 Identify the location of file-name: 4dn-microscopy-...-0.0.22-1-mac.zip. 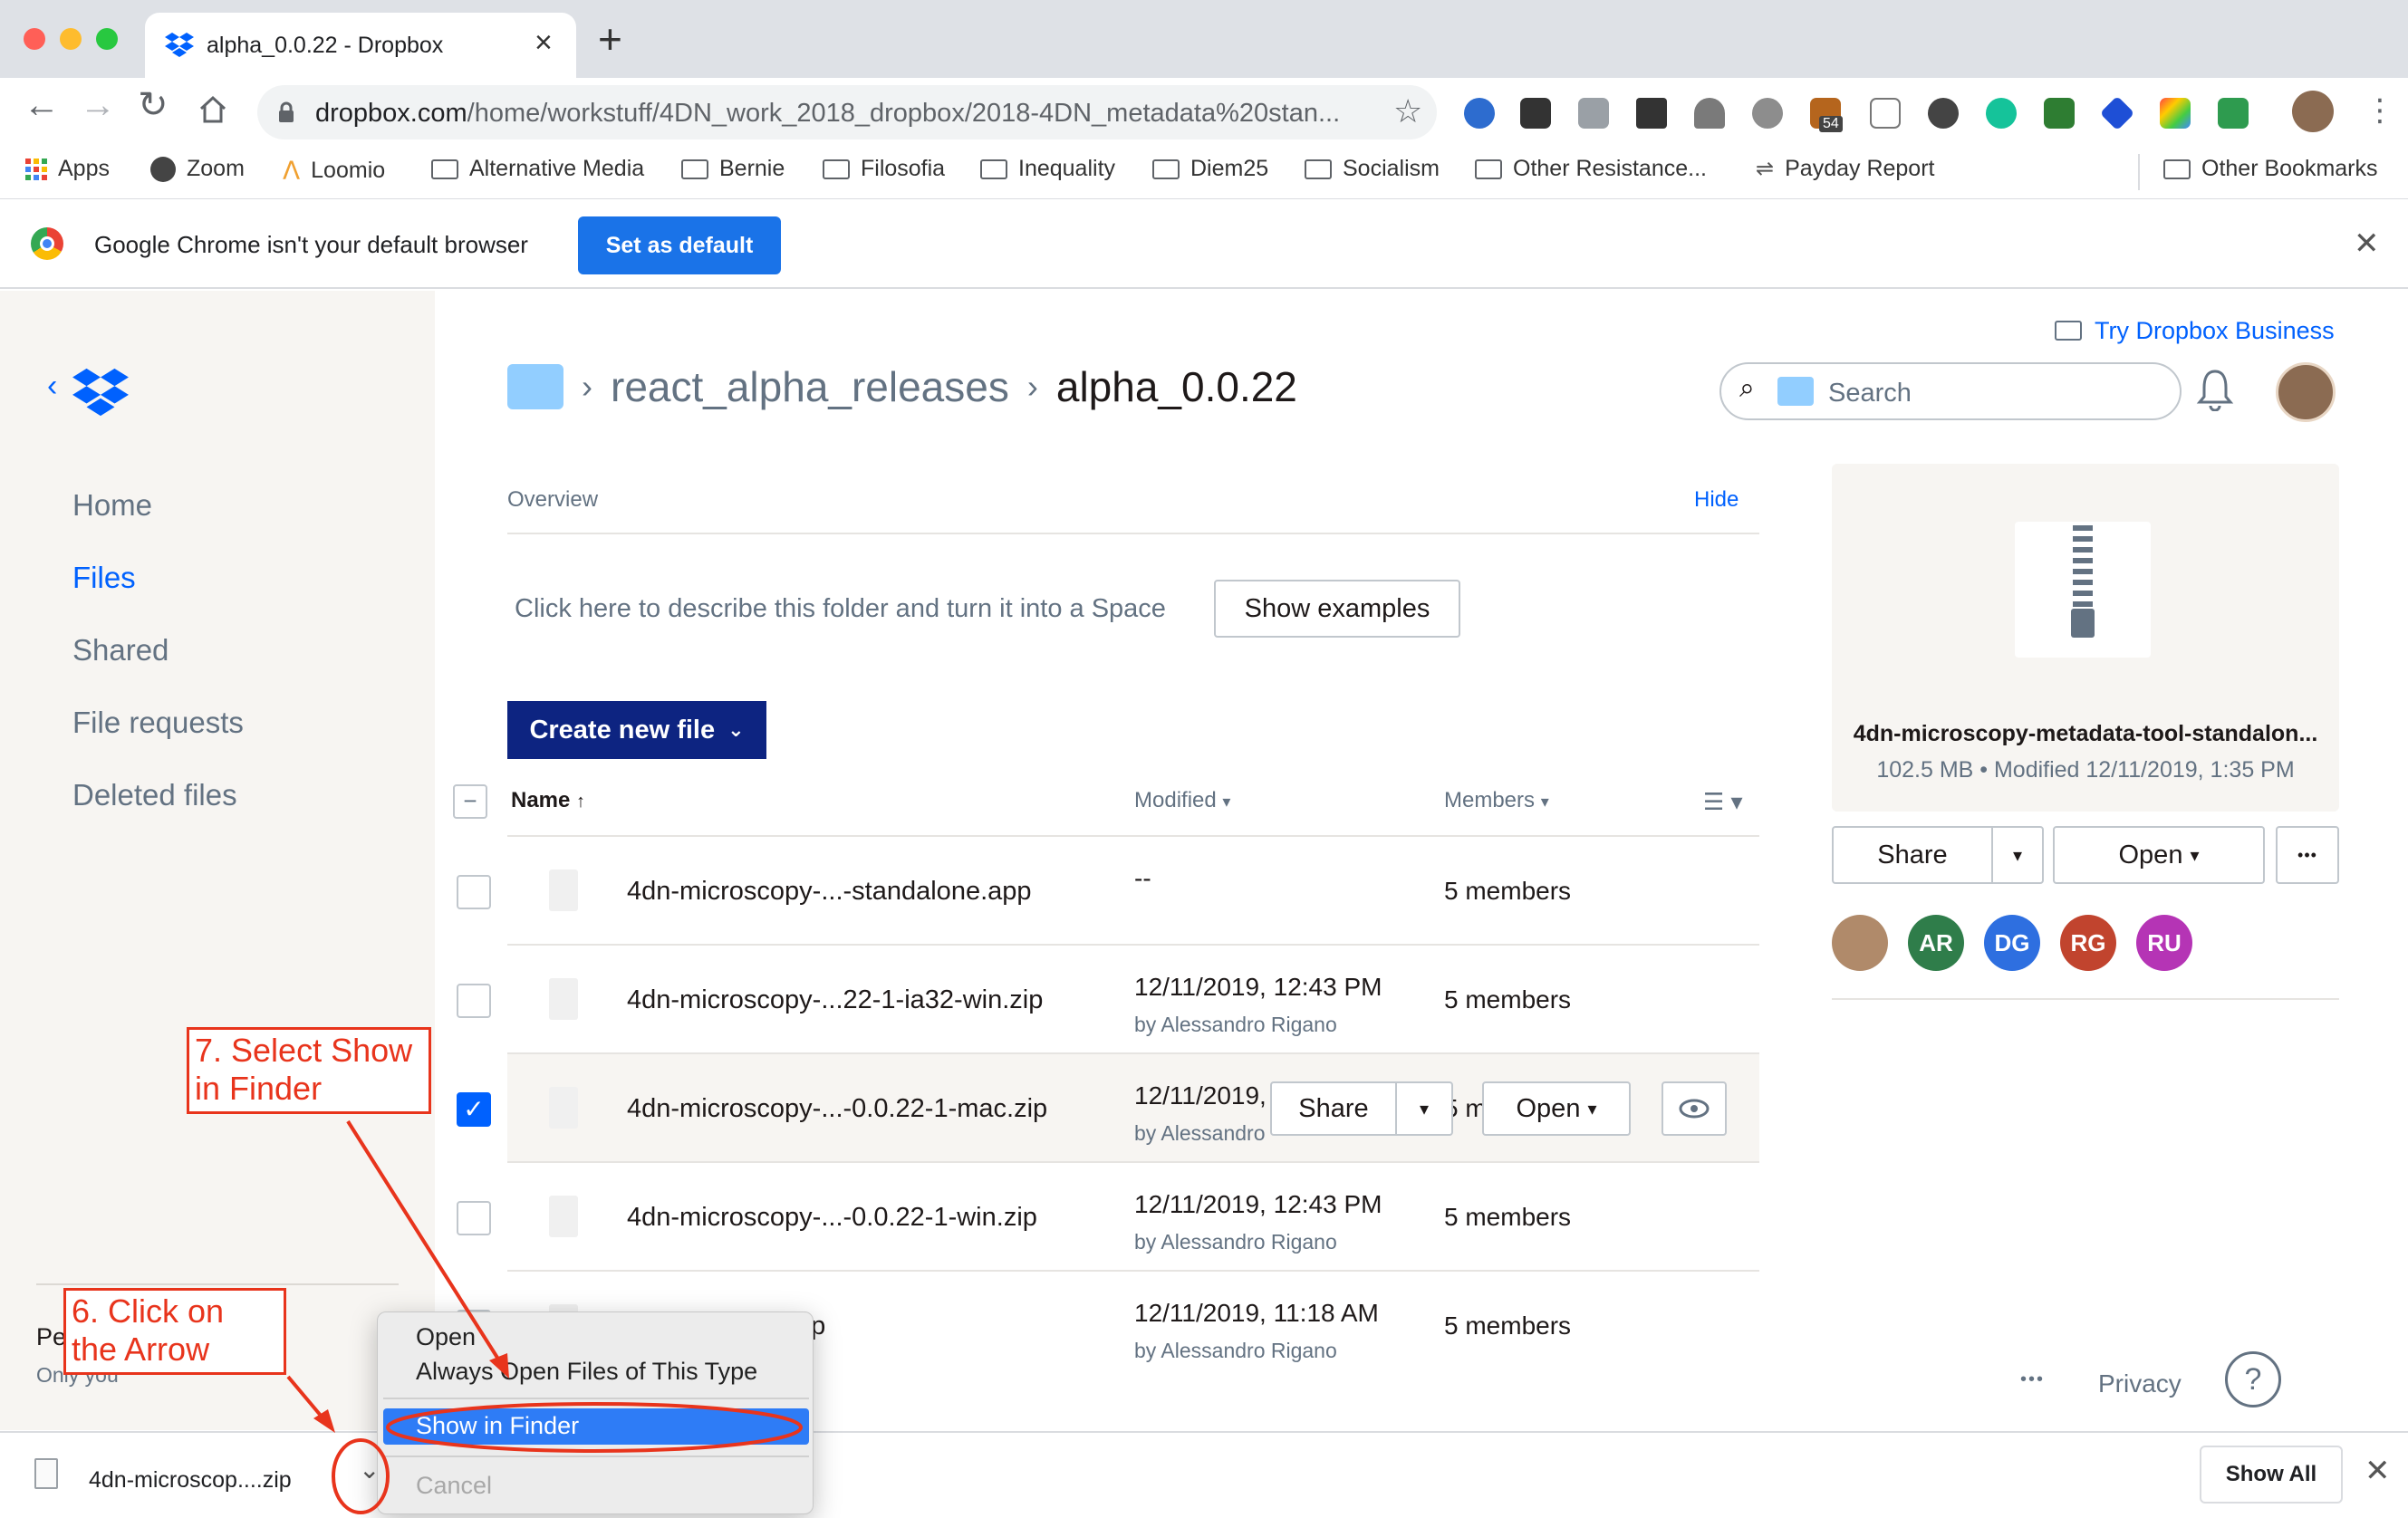
(837, 1109).